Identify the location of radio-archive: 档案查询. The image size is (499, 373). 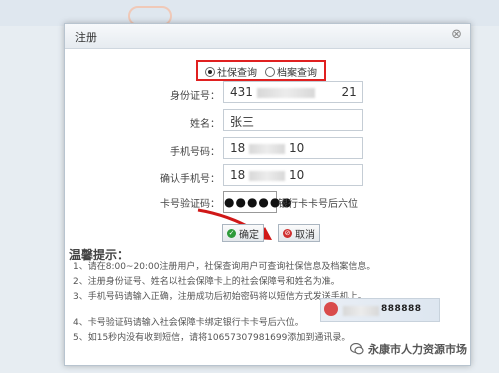
(291, 71).